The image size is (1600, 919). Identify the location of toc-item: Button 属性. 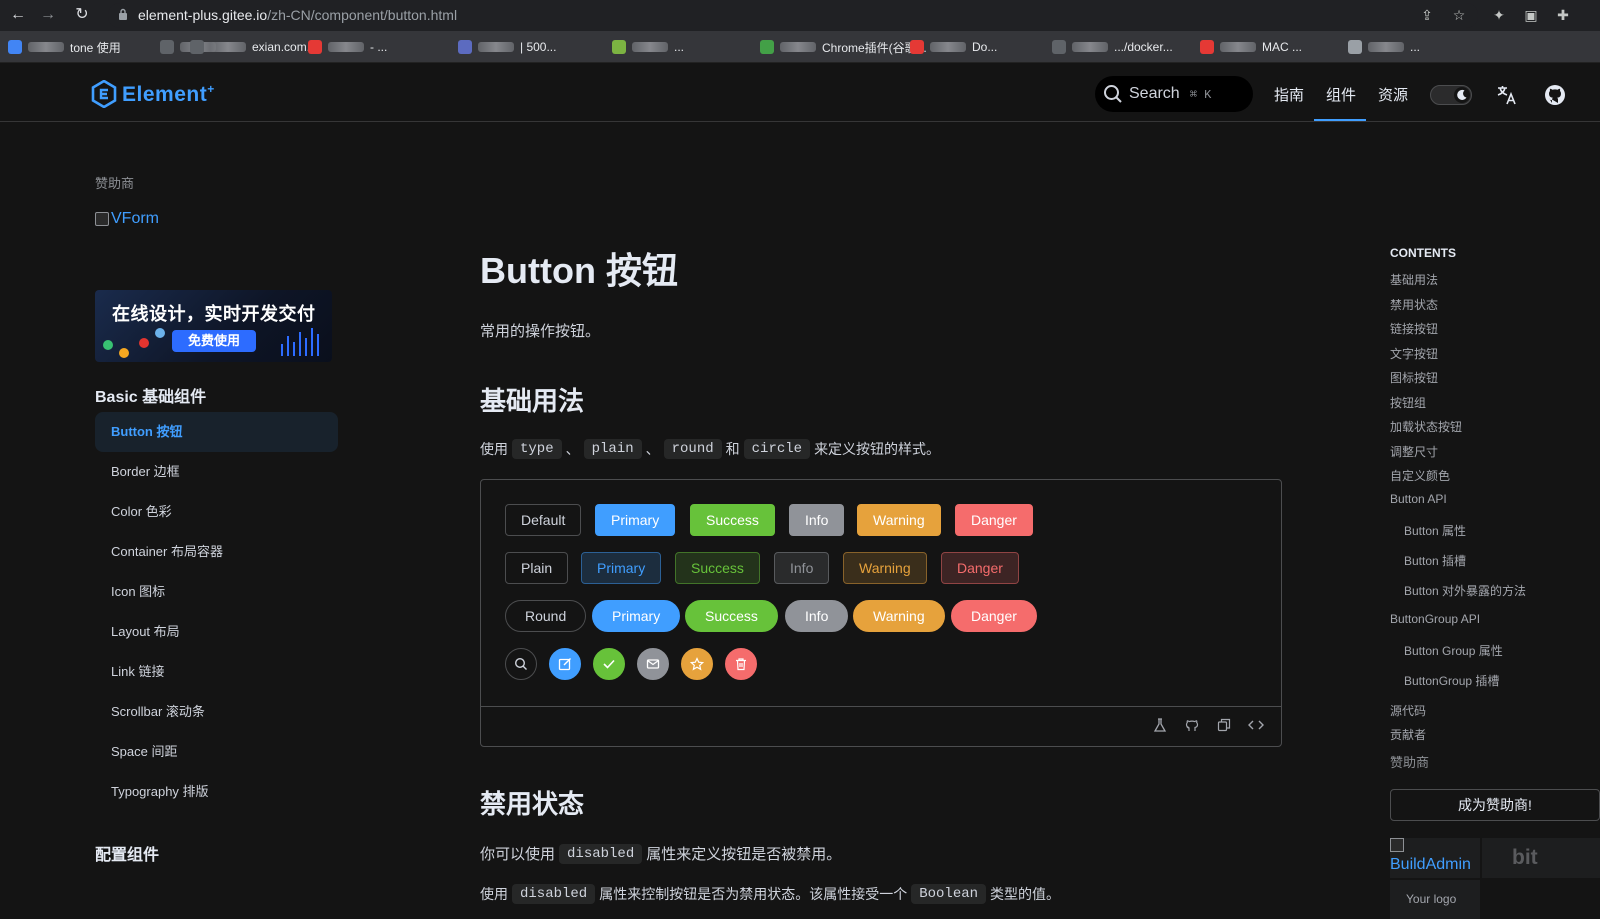
(1435, 530).